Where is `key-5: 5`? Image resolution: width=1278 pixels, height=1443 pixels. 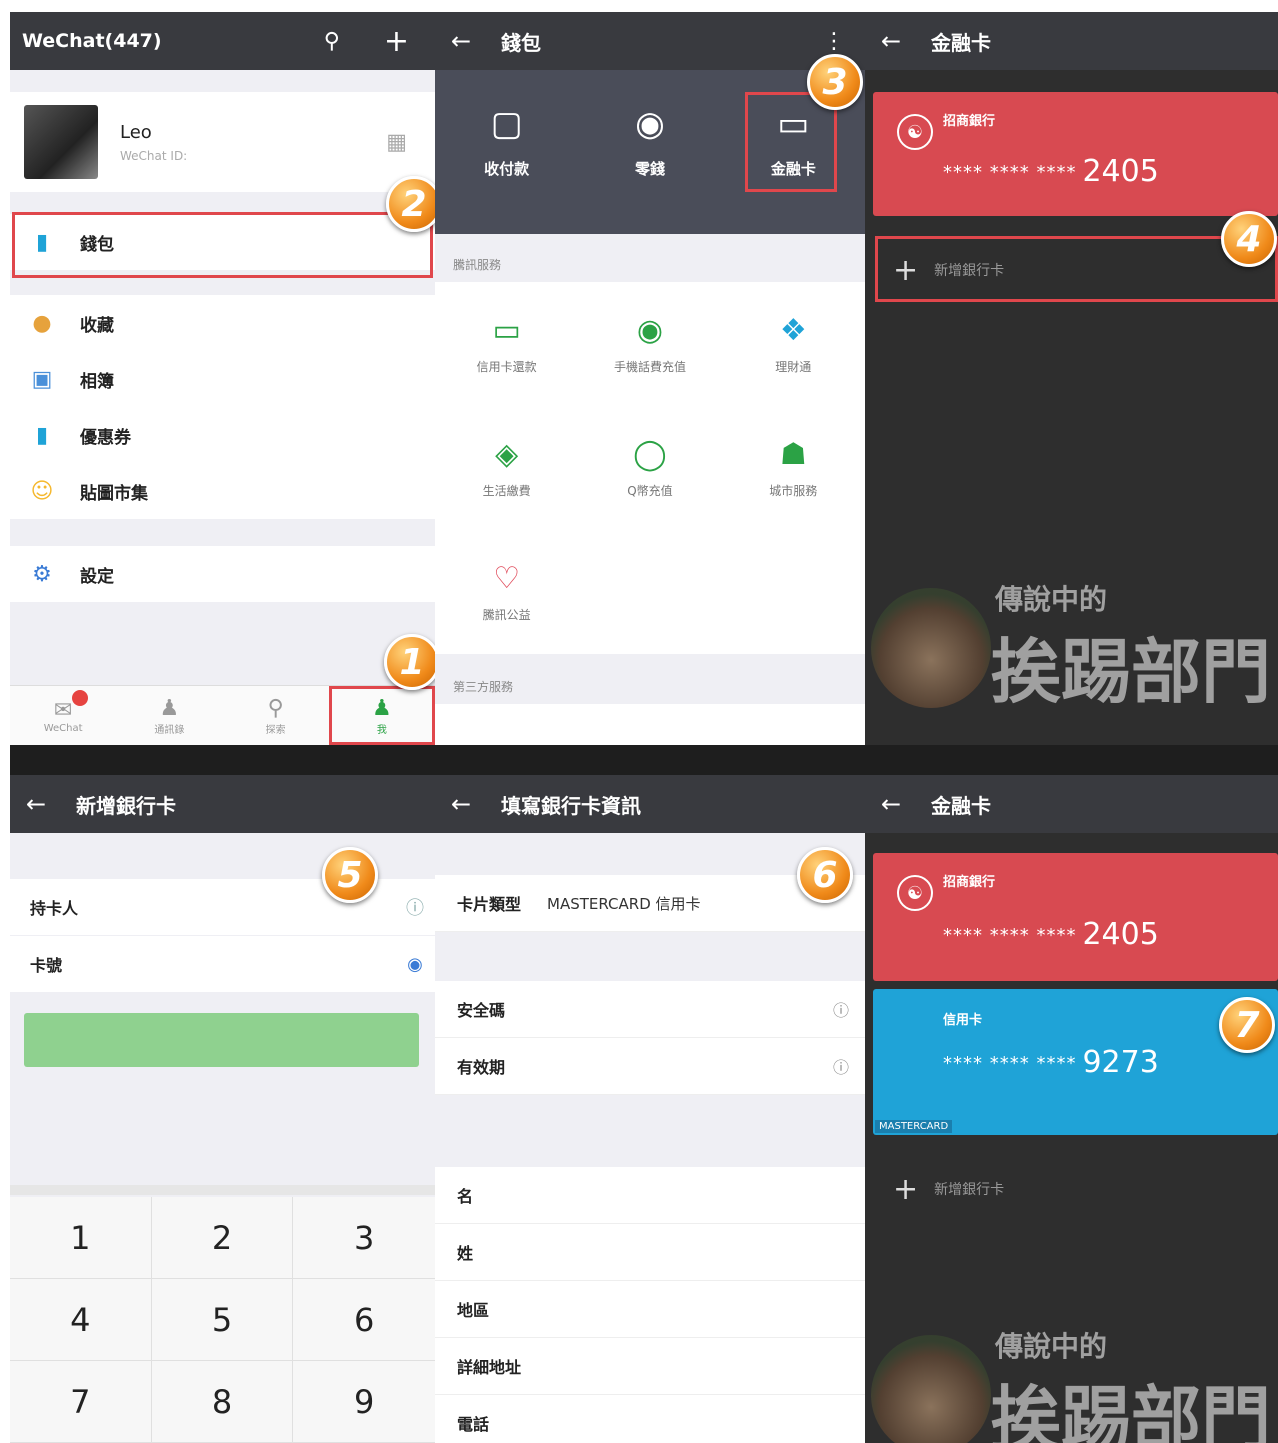 key-5: 5 is located at coordinates (222, 1320).